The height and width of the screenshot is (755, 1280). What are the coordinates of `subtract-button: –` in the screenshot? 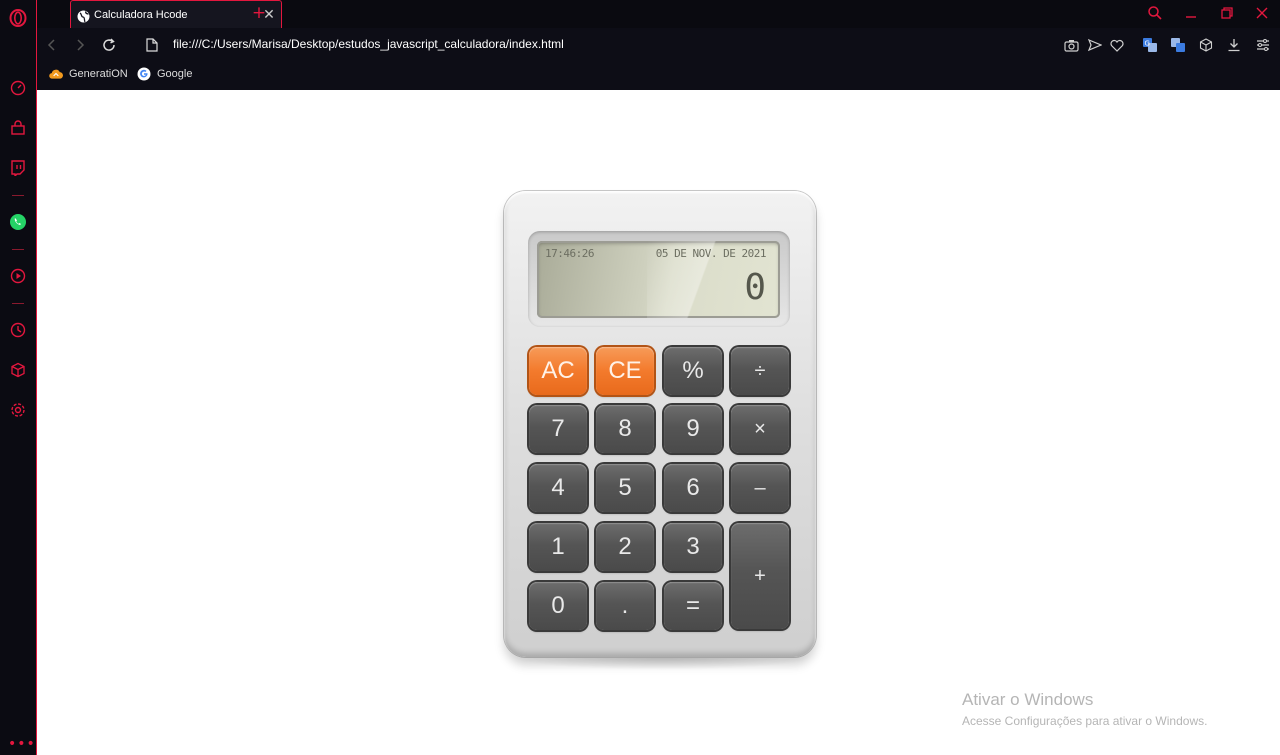 It's located at (760, 488).